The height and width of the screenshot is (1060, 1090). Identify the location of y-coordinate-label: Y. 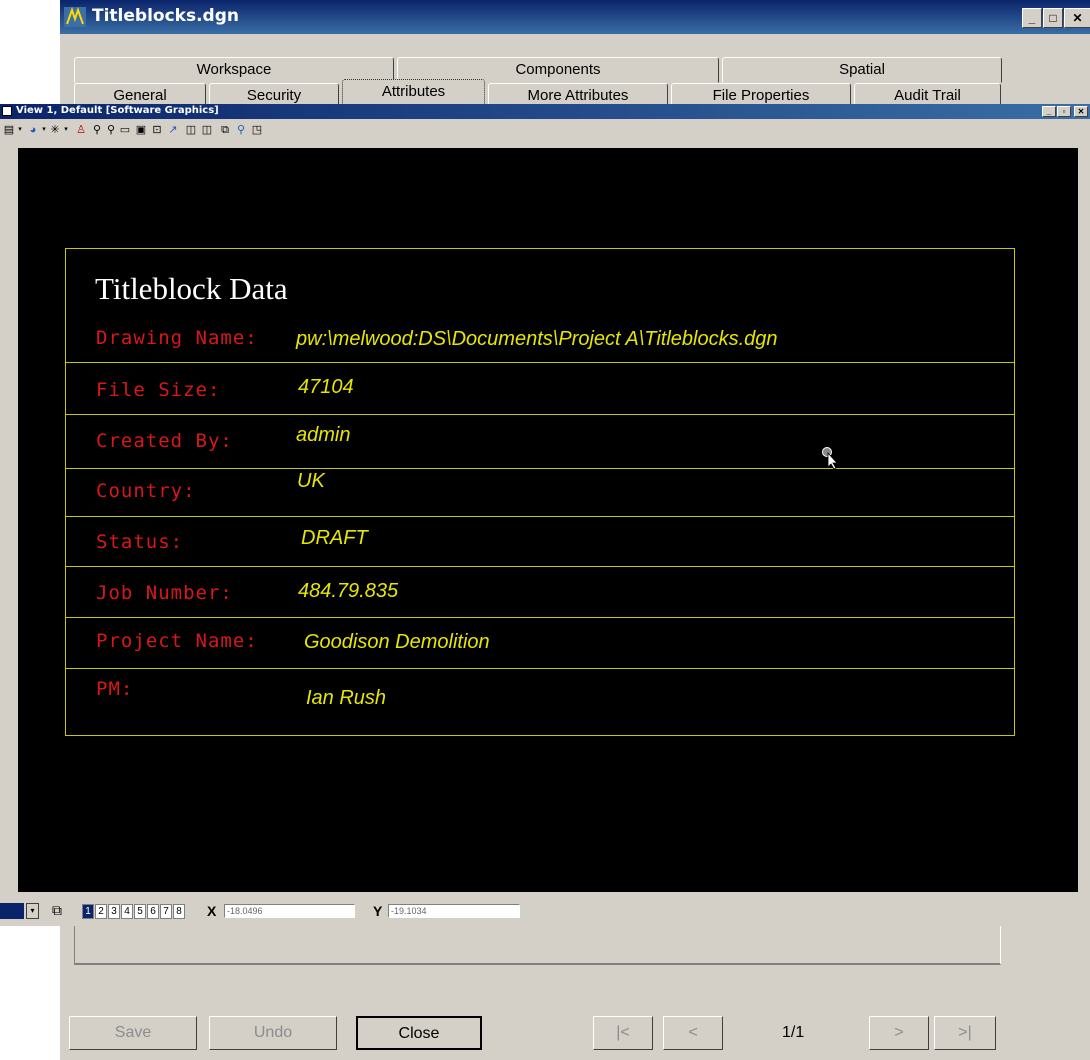
(378, 911).